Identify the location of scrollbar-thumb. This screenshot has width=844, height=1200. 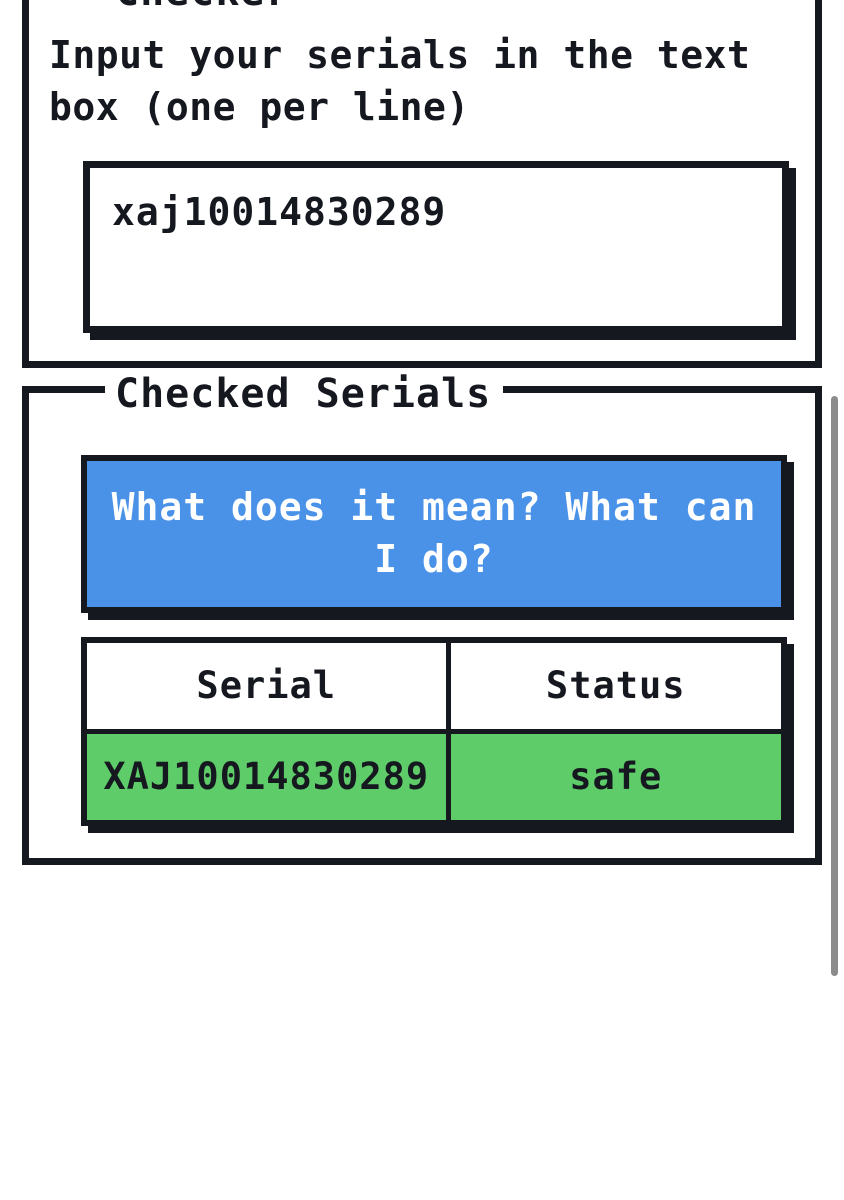
(834, 686).